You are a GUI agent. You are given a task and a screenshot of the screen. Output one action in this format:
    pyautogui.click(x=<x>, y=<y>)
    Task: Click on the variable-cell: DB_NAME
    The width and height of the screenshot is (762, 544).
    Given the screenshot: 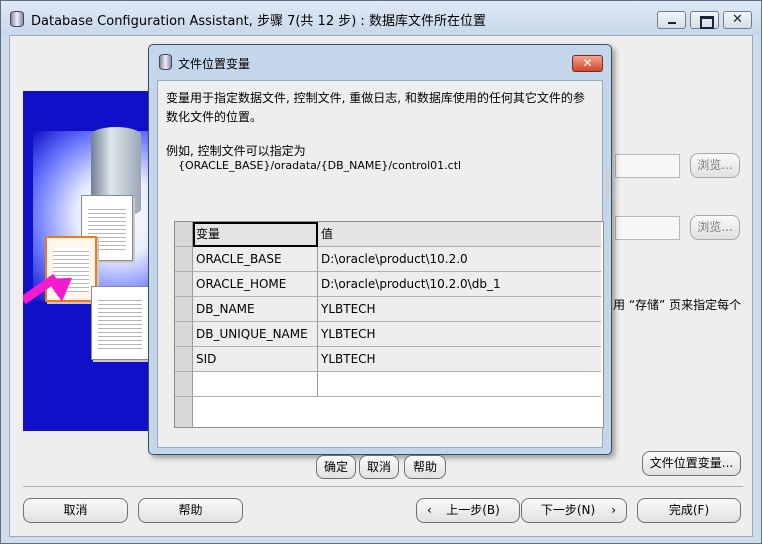 What is the action you would take?
    pyautogui.click(x=255, y=309)
    